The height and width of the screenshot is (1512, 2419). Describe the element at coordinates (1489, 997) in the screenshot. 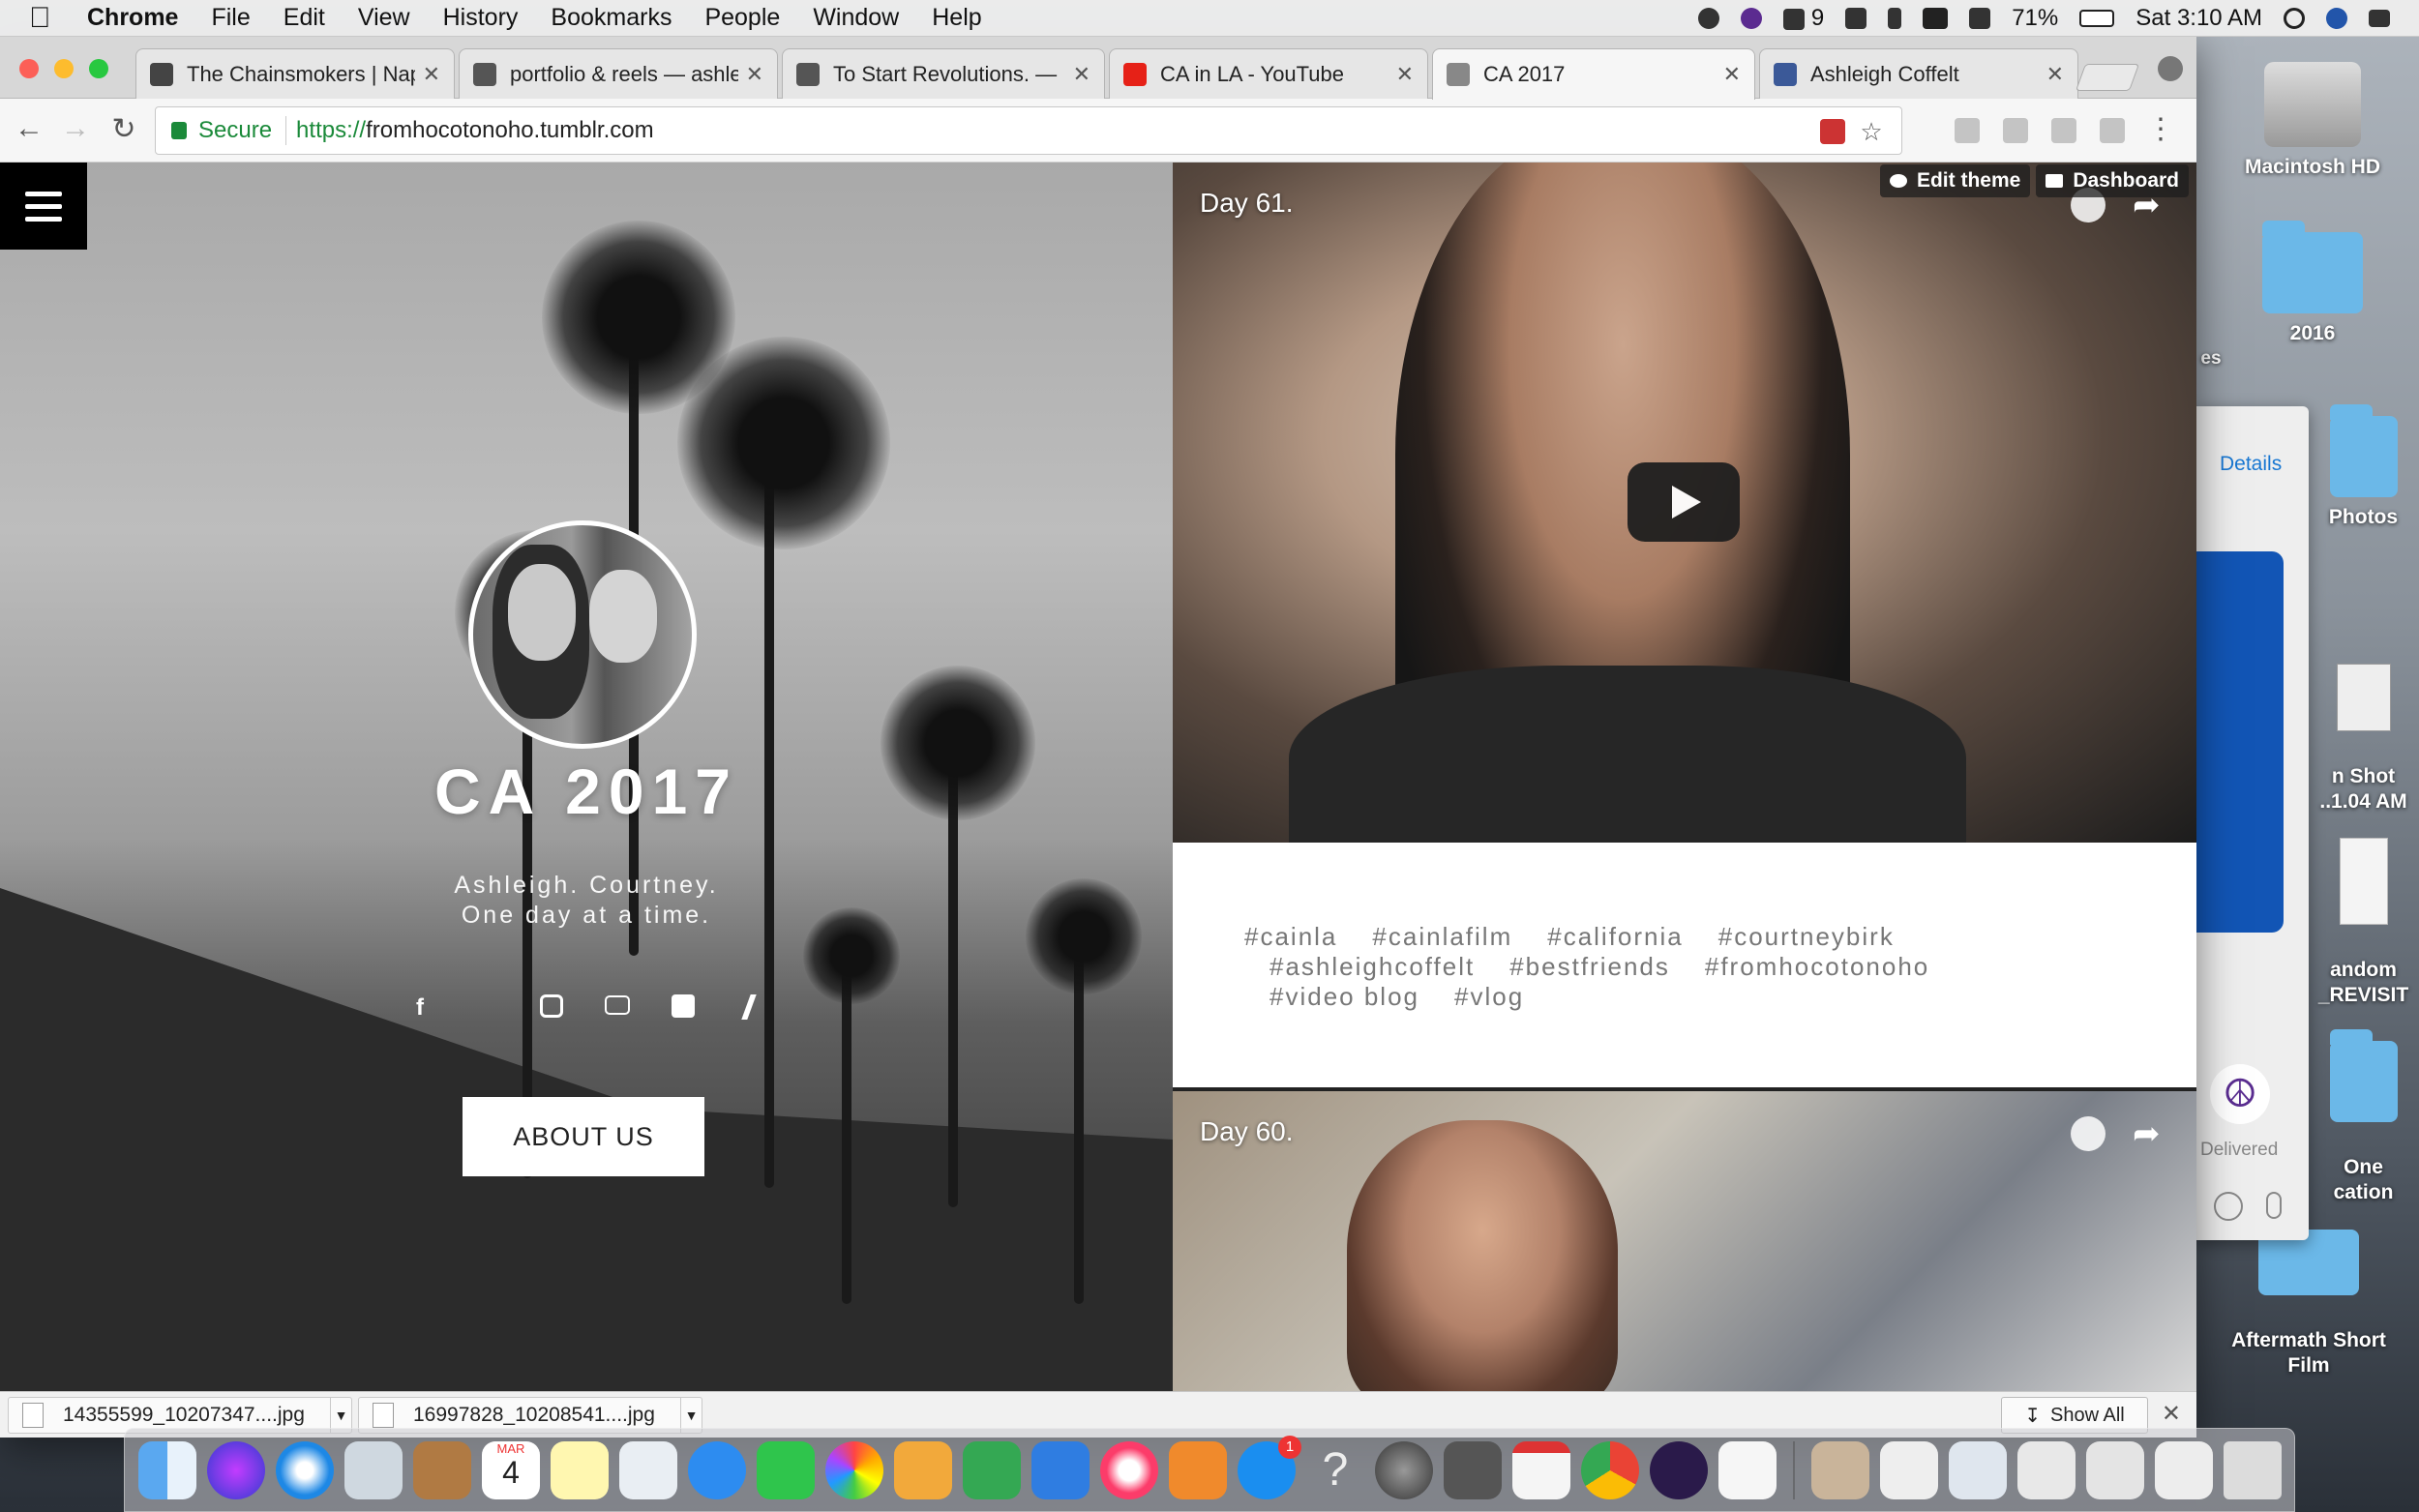

I see `tag-link: #vlog` at that location.